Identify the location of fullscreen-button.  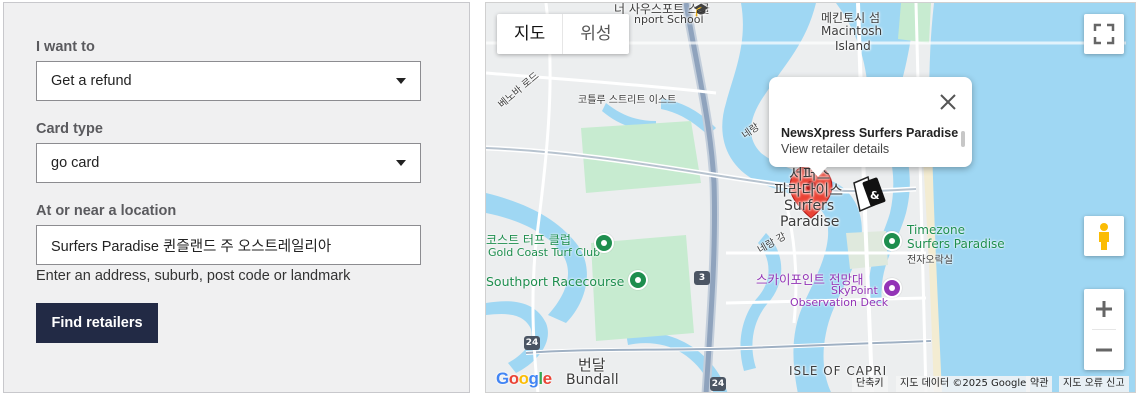
(1104, 34).